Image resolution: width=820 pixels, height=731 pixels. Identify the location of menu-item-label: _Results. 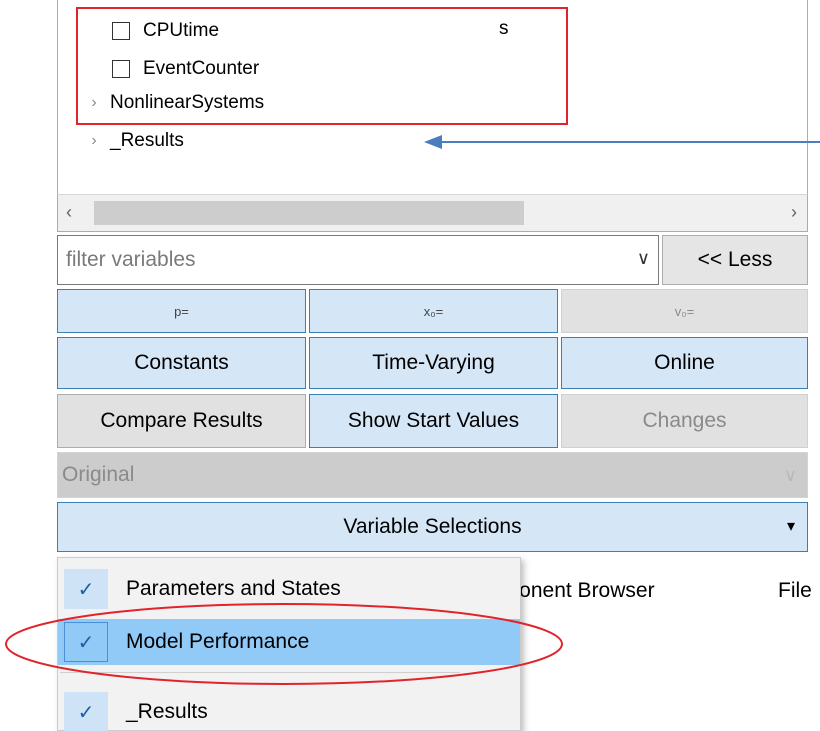
(167, 711).